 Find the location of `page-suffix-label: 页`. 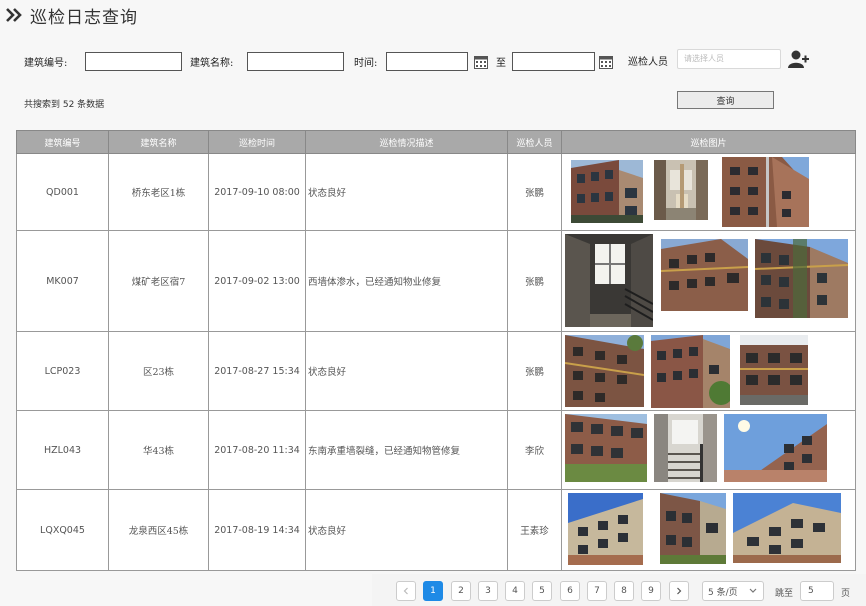

page-suffix-label: 页 is located at coordinates (846, 594).